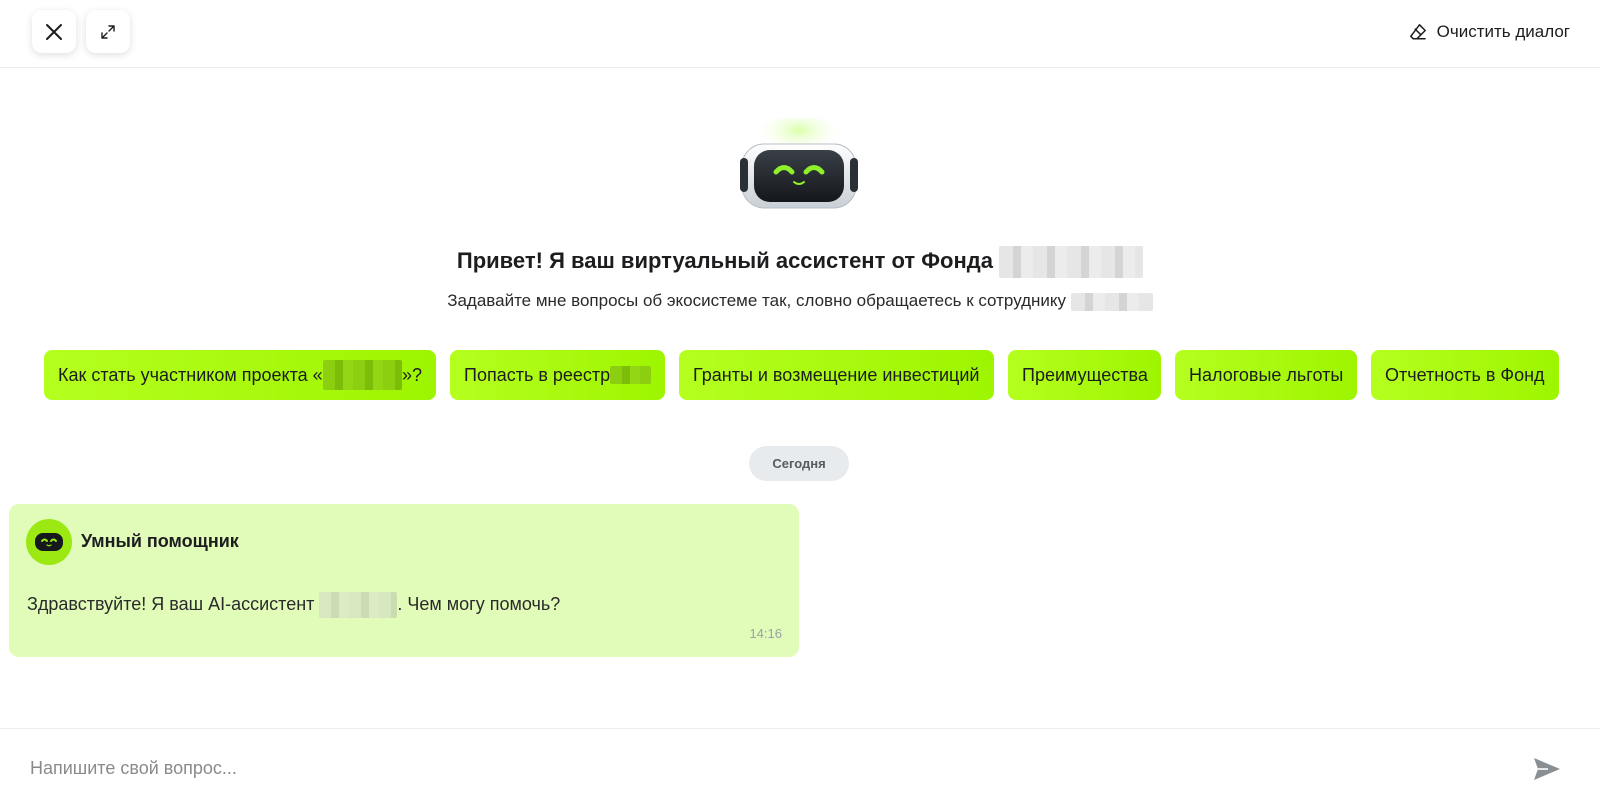 Image resolution: width=1600 pixels, height=805 pixels. What do you see at coordinates (836, 375) in the screenshot?
I see `chip-grants: Гранты и возмещение инвестиций` at bounding box center [836, 375].